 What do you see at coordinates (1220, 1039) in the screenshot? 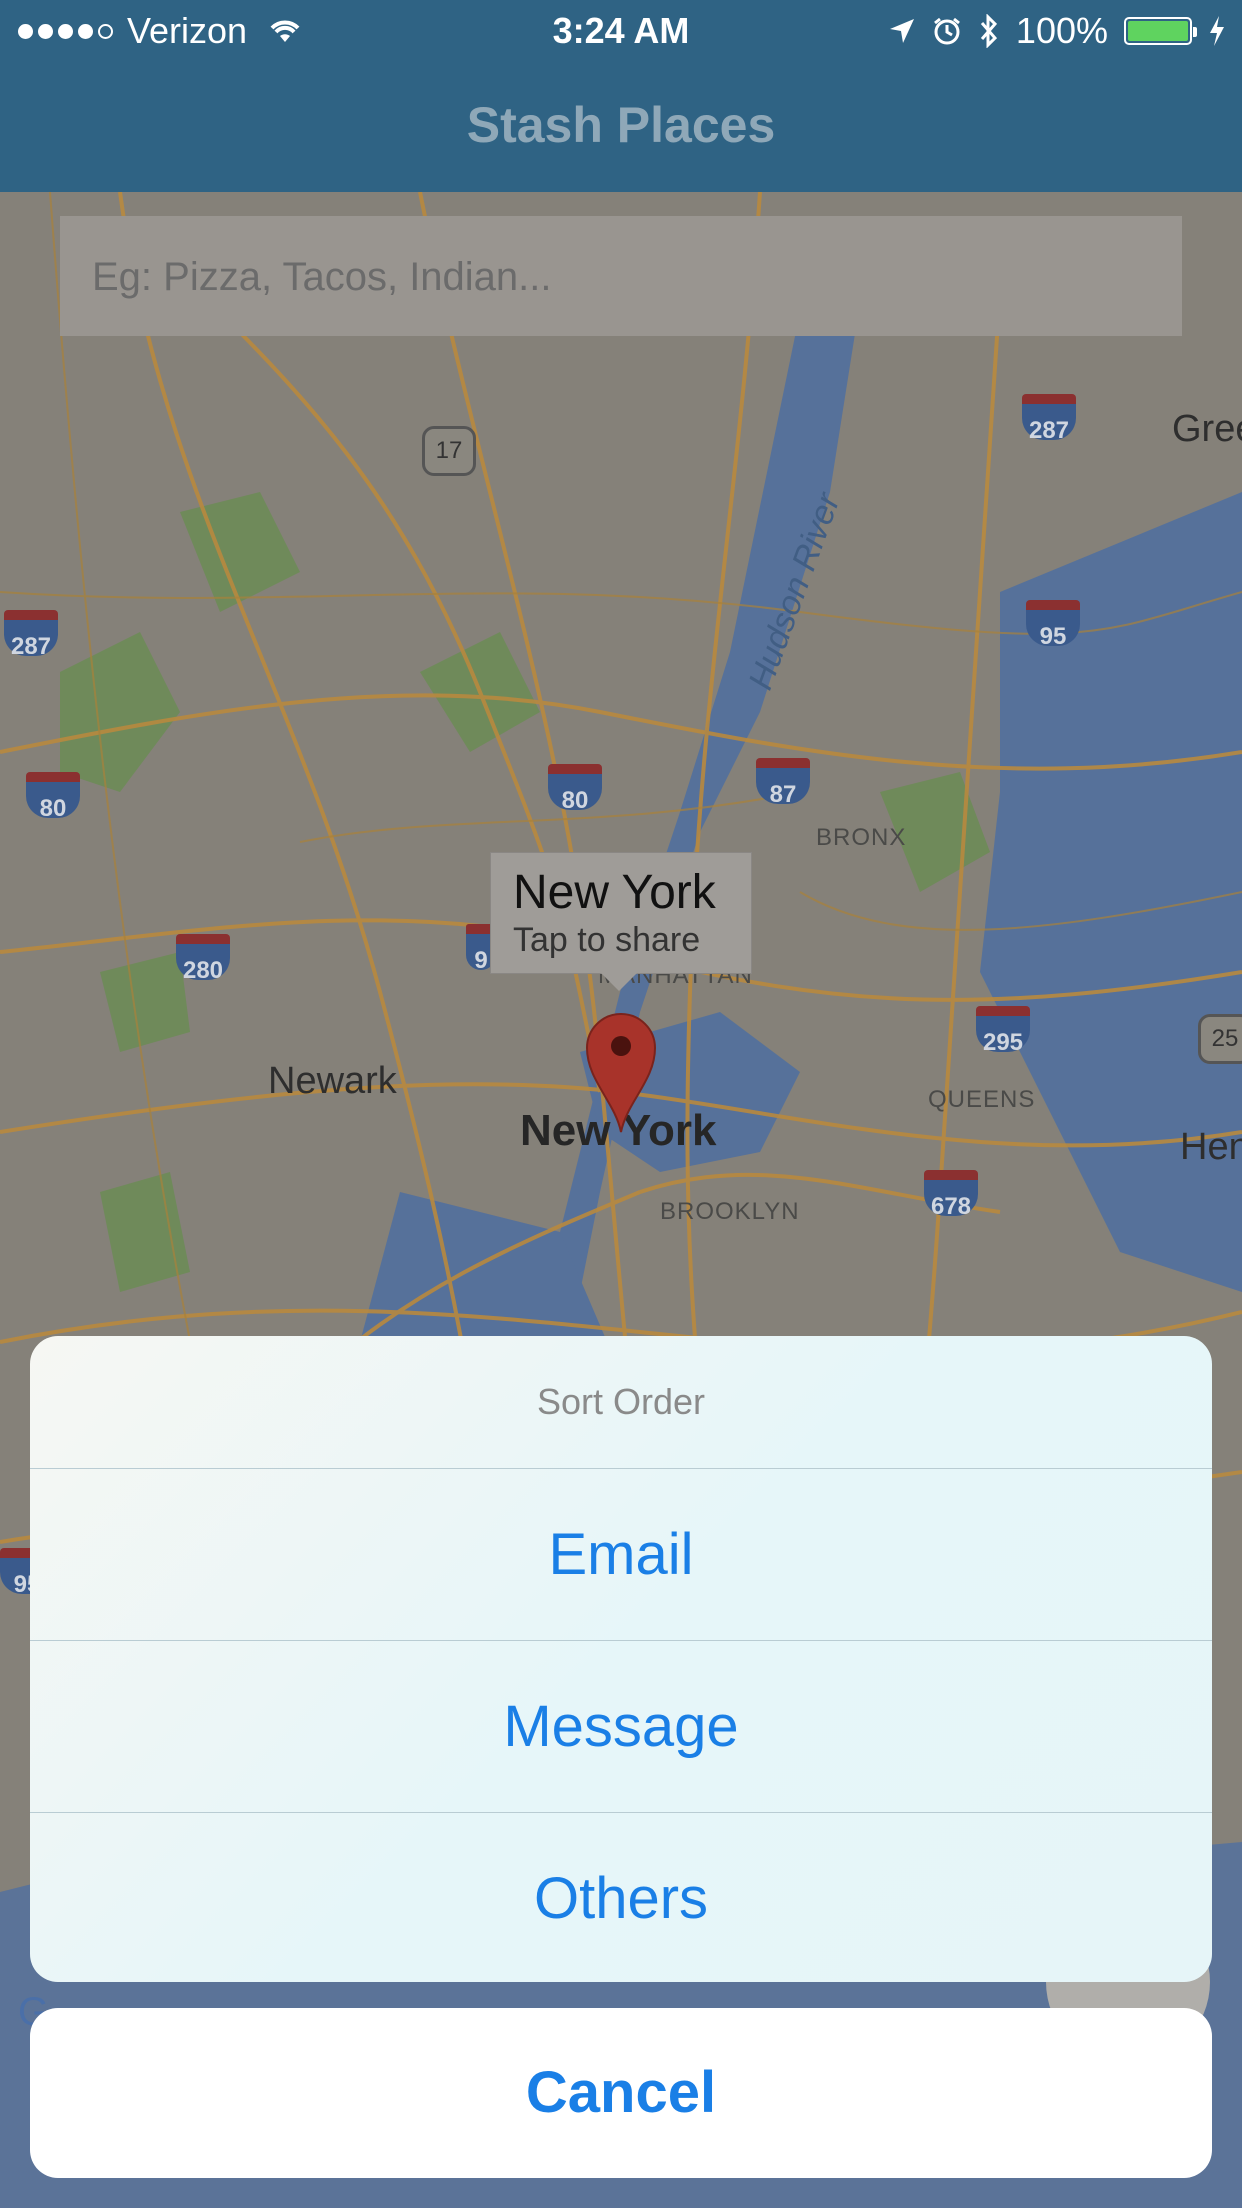
I see `route-marker: 25` at bounding box center [1220, 1039].